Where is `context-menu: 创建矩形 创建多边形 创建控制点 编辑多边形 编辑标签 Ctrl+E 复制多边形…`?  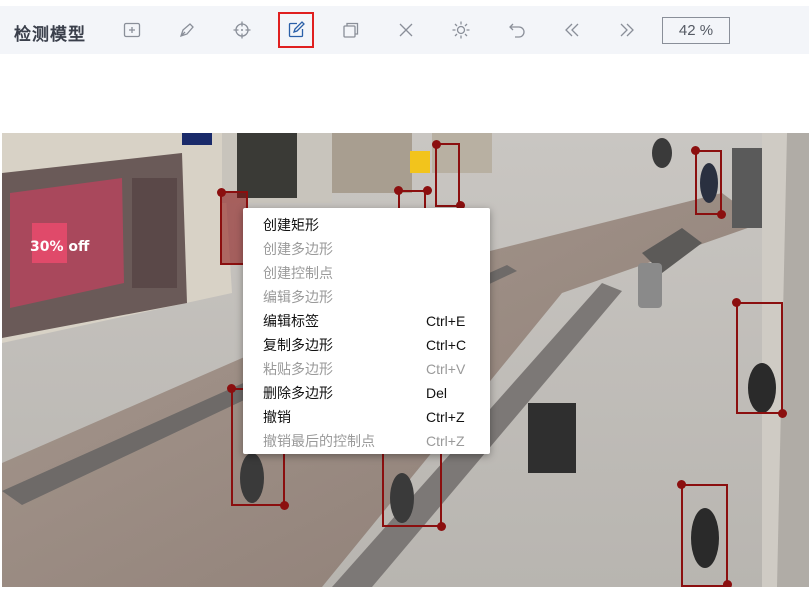
context-menu: 创建矩形 创建多边形 创建控制点 编辑多边形 编辑标签 Ctrl+E 复制多边形… is located at coordinates (366, 331).